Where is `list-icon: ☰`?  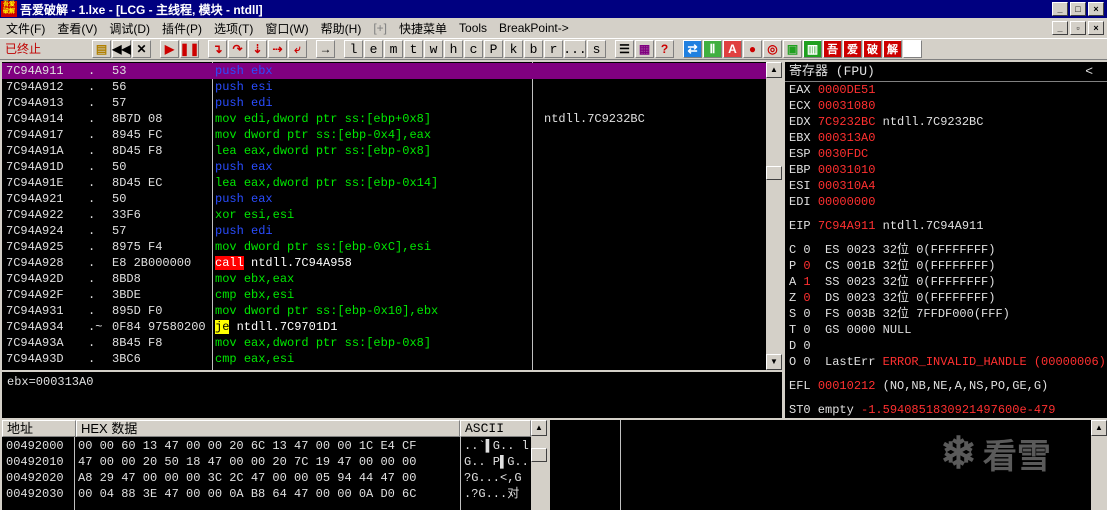 list-icon: ☰ is located at coordinates (624, 49).